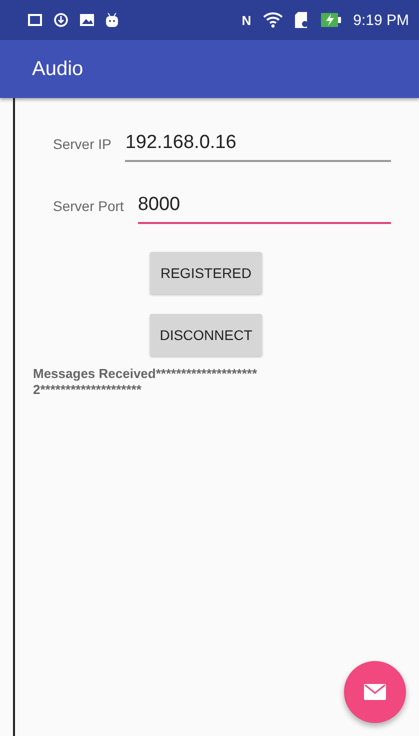  Describe the element at coordinates (381, 20) in the screenshot. I see `clock-time: 9:19 PM` at that location.